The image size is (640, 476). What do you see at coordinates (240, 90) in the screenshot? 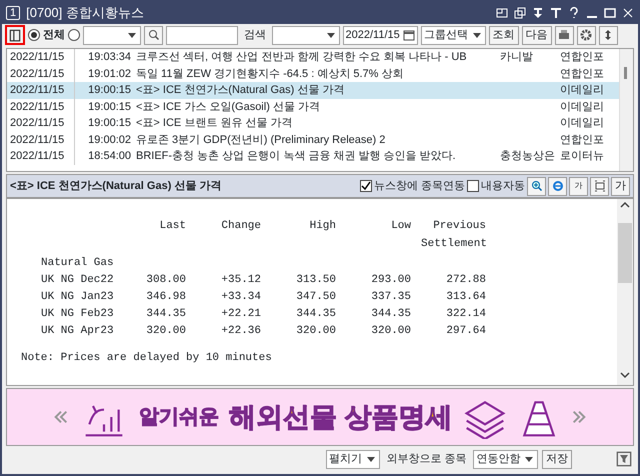
I see `news-title: <표> ICE 천연가스(Natural Gas) 선물 가격` at bounding box center [240, 90].